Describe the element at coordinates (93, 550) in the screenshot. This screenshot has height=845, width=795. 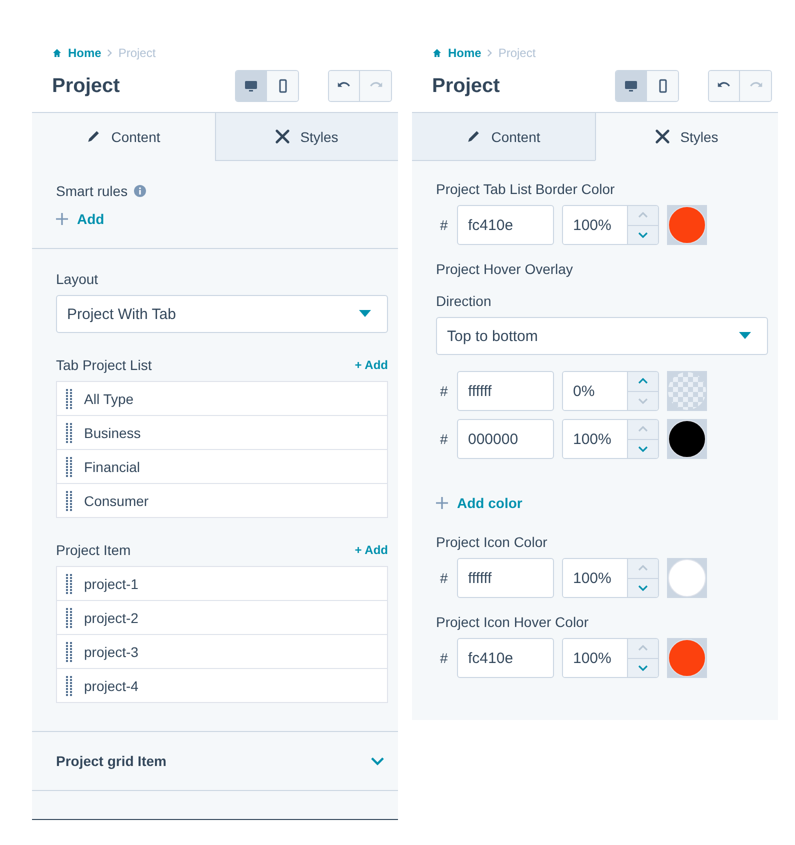
I see `field-label: Project Item` at that location.